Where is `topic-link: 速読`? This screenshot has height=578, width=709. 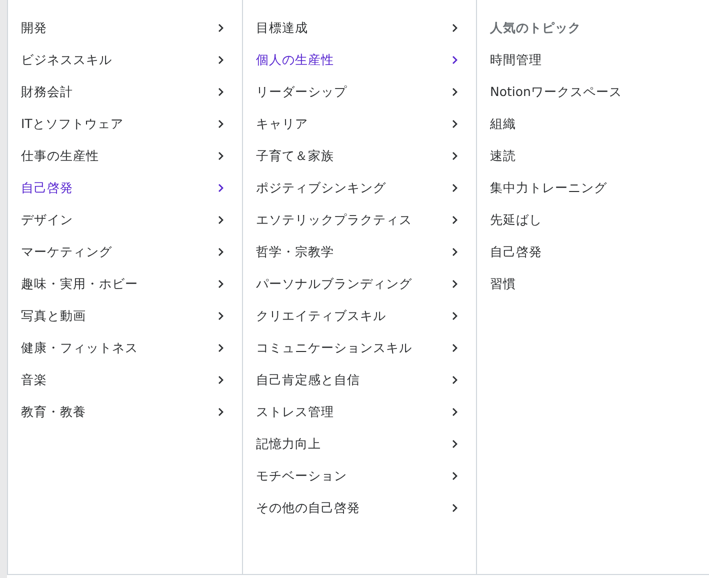 topic-link: 速読 is located at coordinates (503, 156).